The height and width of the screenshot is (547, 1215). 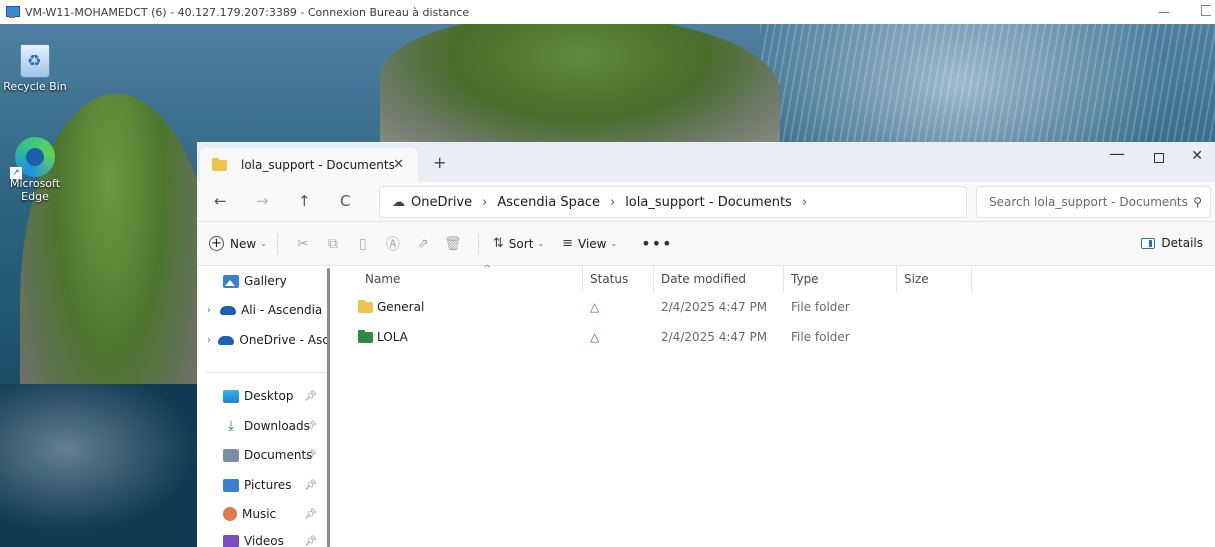 I want to click on new-button: + New ⌄, so click(x=238, y=243).